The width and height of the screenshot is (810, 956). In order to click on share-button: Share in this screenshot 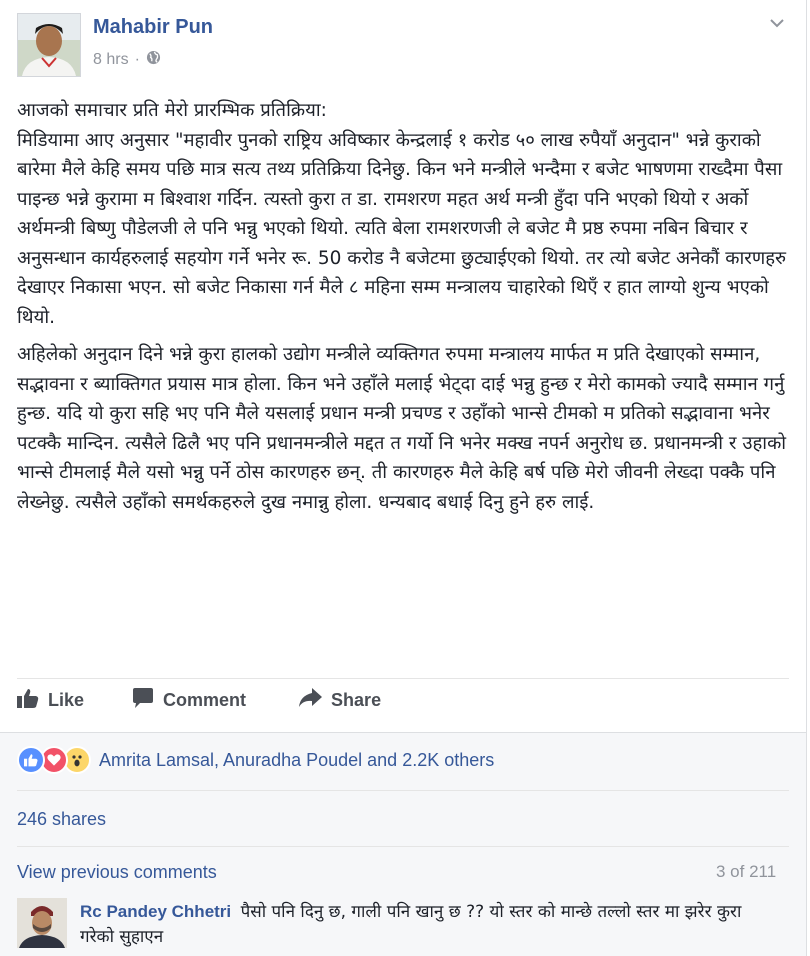, I will do `click(339, 700)`.